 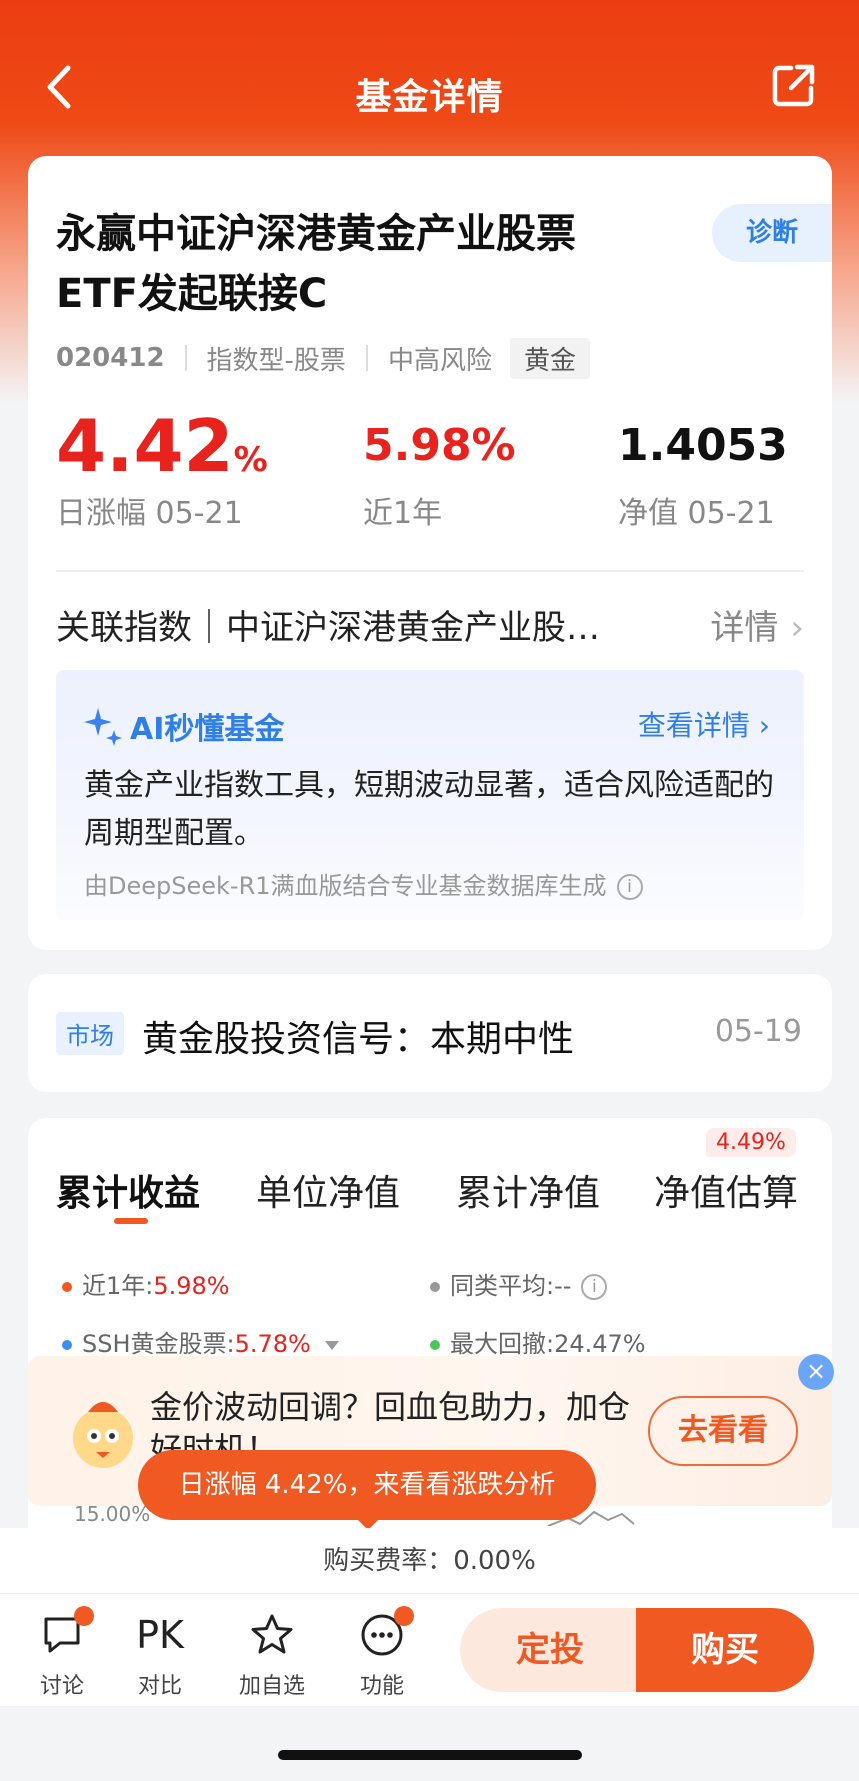 What do you see at coordinates (331, 1345) in the screenshot?
I see `chevron-down-icon` at bounding box center [331, 1345].